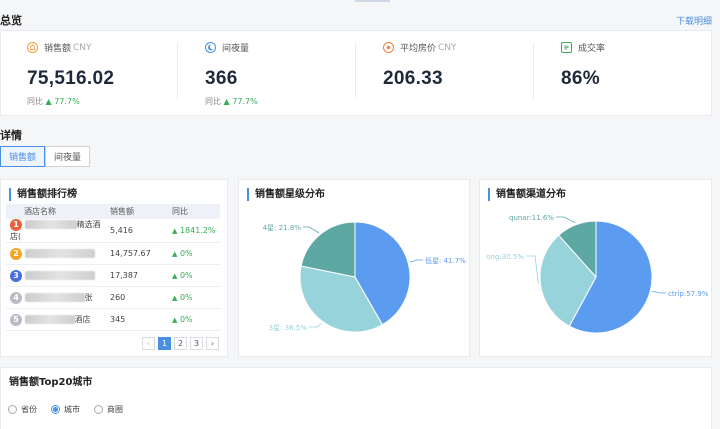  Describe the element at coordinates (592, 49) in the screenshot. I see `kpi-label: 成交率` at that location.